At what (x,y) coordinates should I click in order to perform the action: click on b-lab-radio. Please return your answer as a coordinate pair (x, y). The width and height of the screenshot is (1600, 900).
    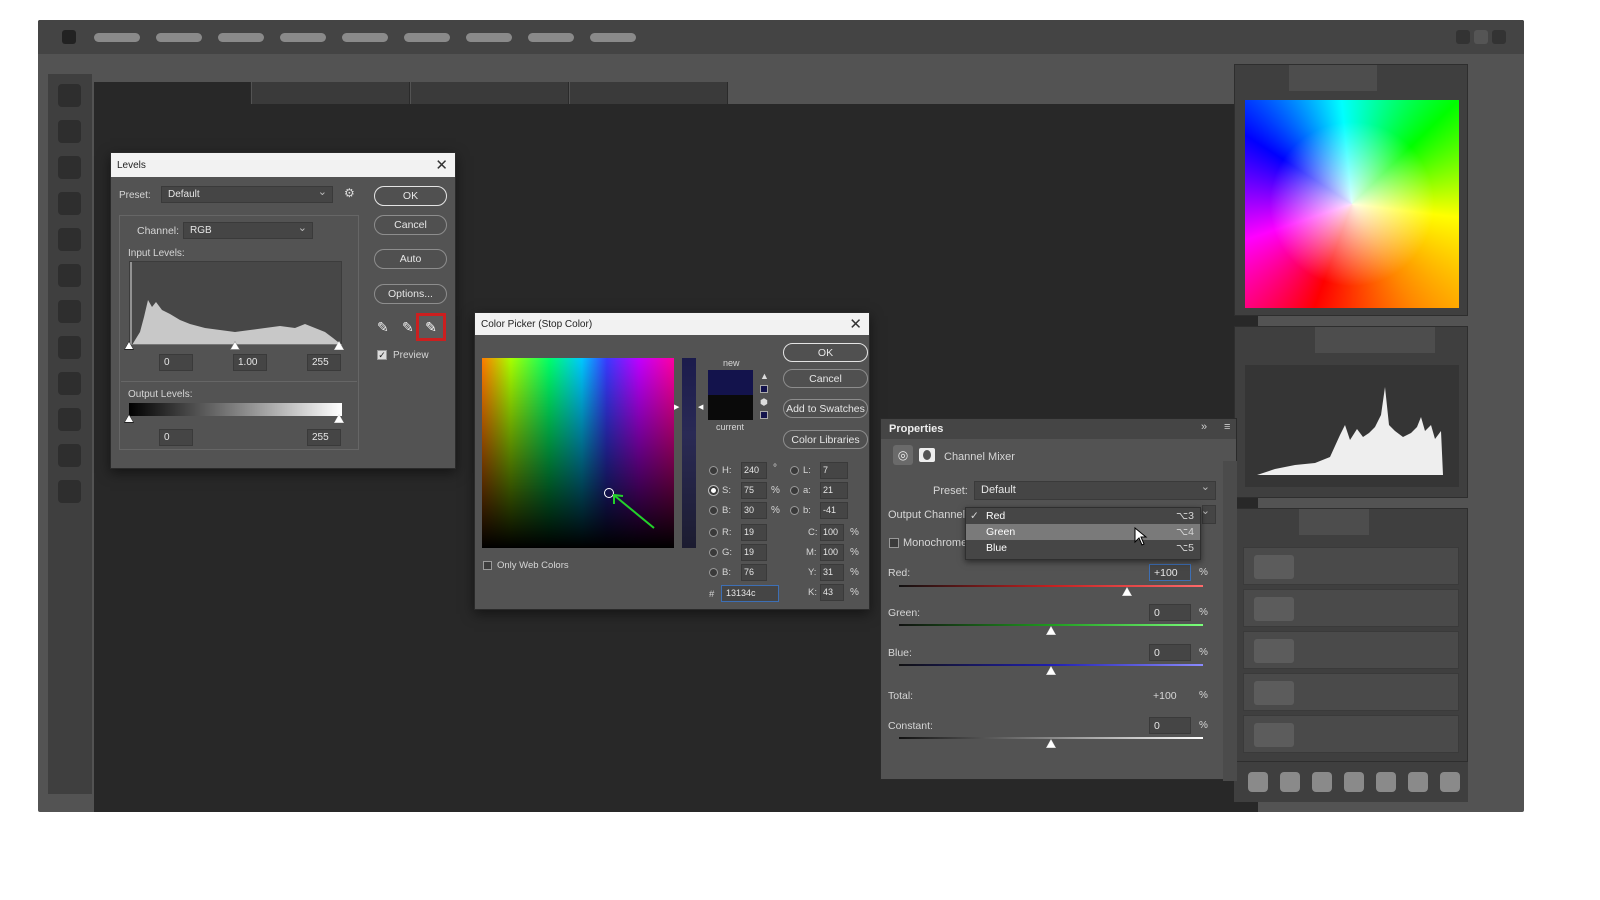
    Looking at the image, I should click on (794, 510).